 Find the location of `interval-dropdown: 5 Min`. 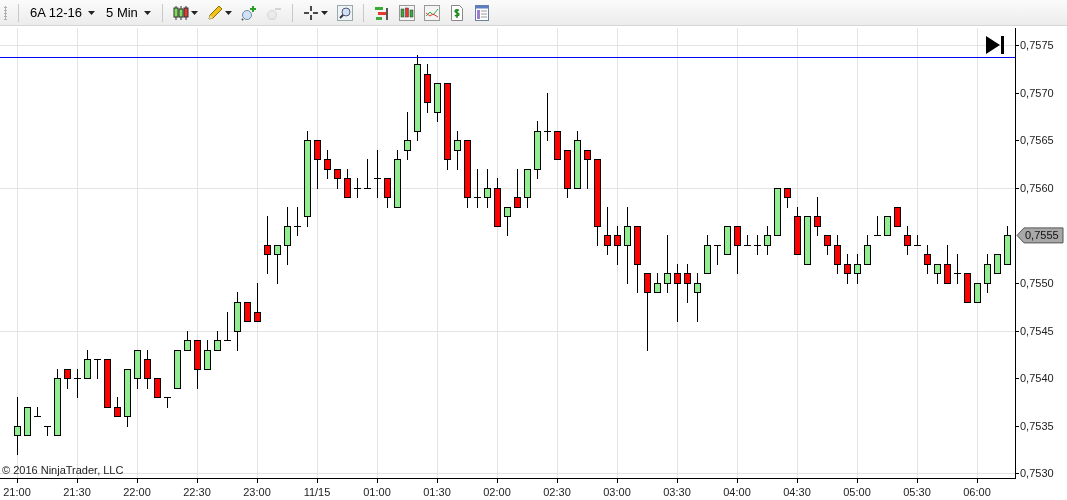

interval-dropdown: 5 Min is located at coordinates (128, 12).